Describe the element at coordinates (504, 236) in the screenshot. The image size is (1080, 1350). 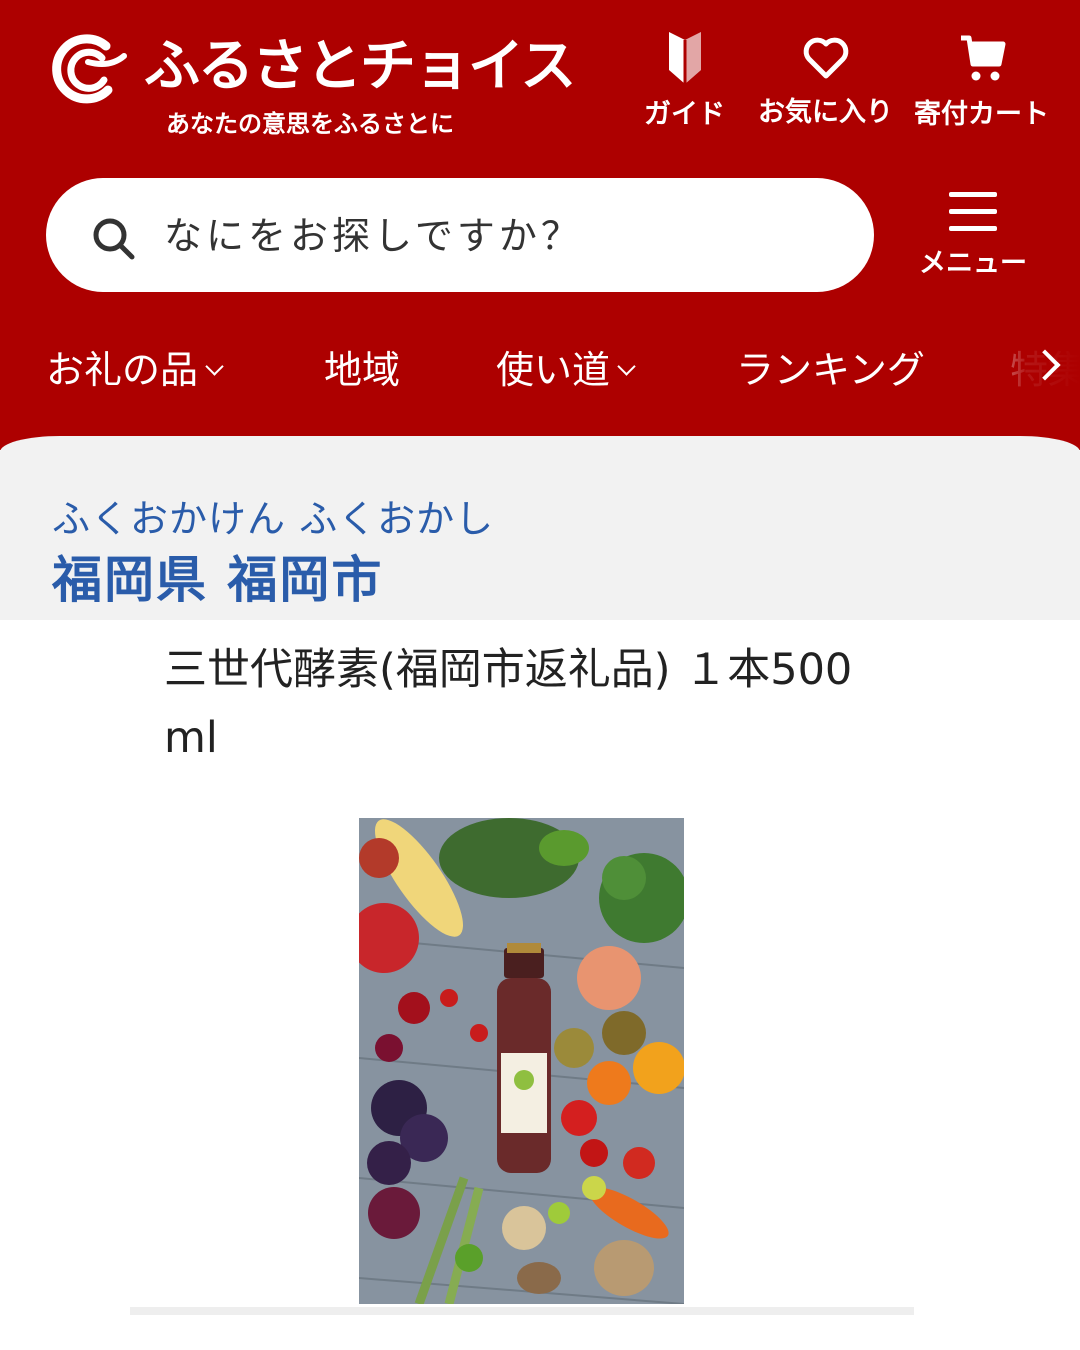
I see `search-input` at that location.